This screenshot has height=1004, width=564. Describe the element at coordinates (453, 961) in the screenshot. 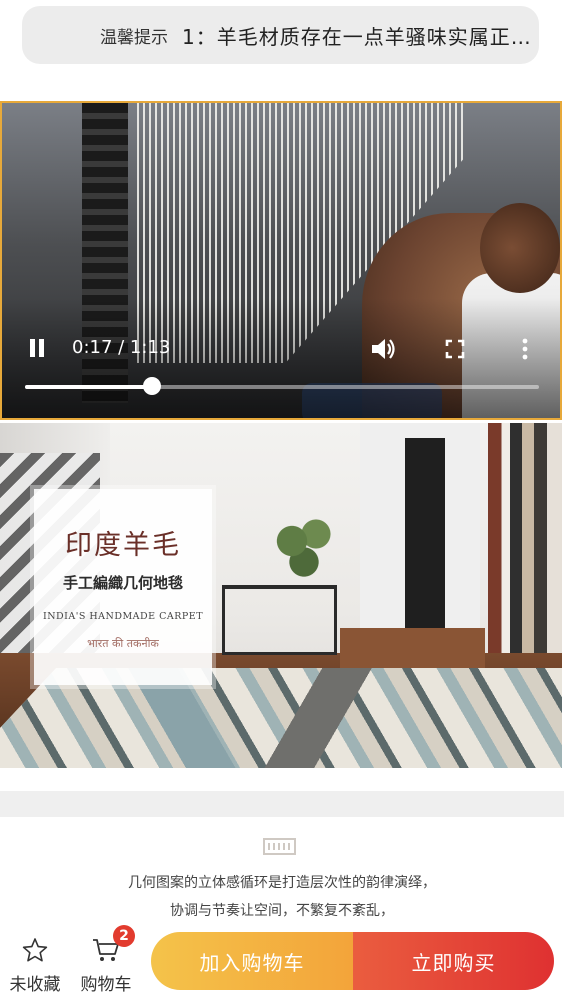

I see `buy-now-button: 立即购买` at that location.